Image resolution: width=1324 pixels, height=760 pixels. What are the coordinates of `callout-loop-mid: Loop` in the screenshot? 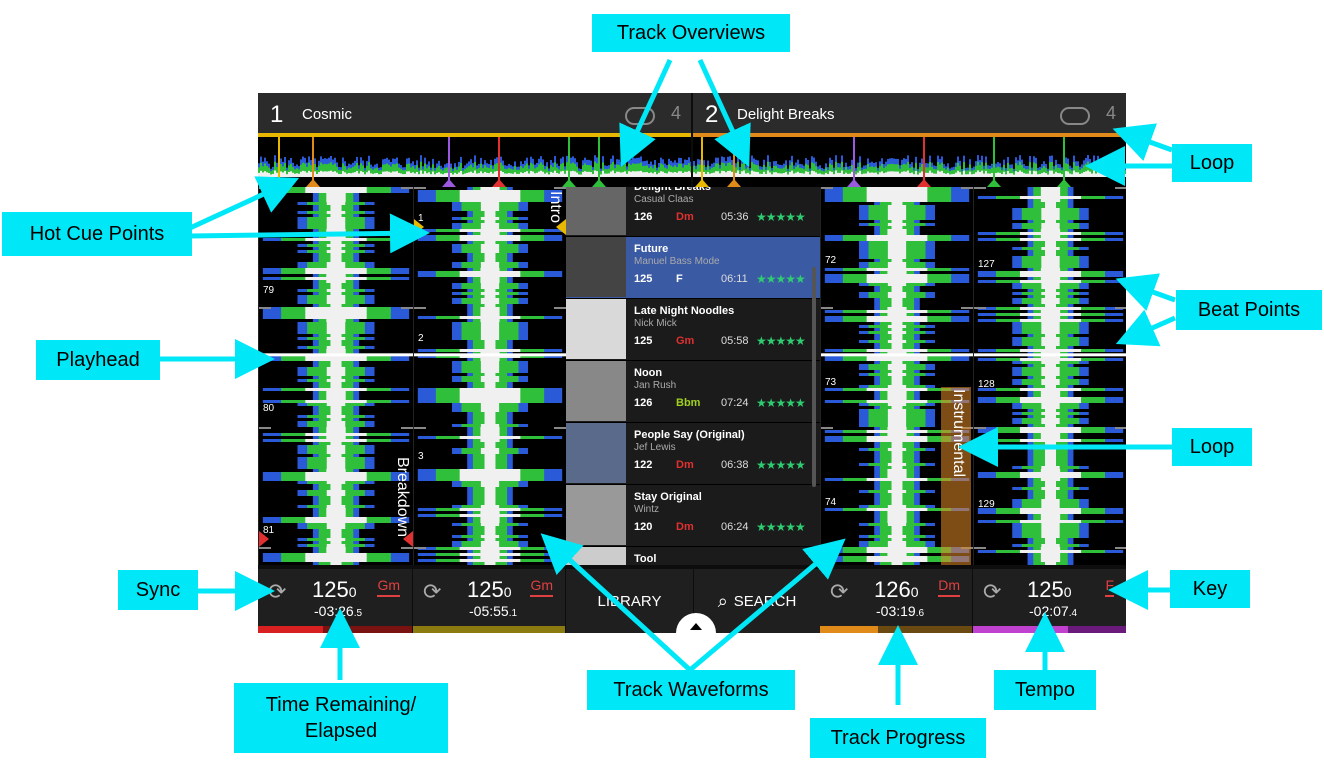 It's located at (1212, 447).